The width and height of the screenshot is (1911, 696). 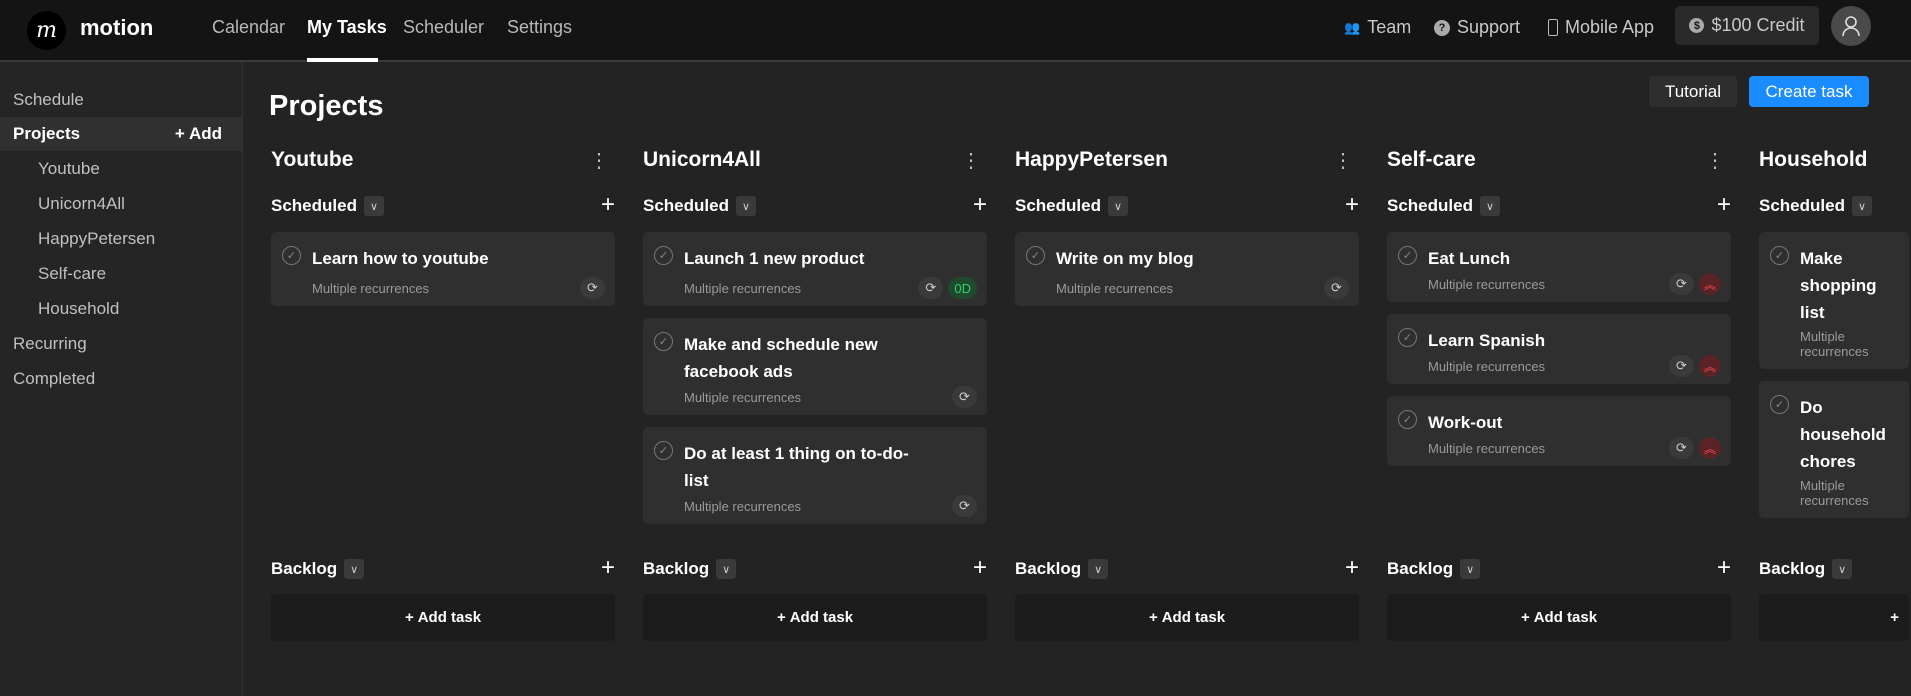 I want to click on add-project-button: + Add, so click(x=198, y=134).